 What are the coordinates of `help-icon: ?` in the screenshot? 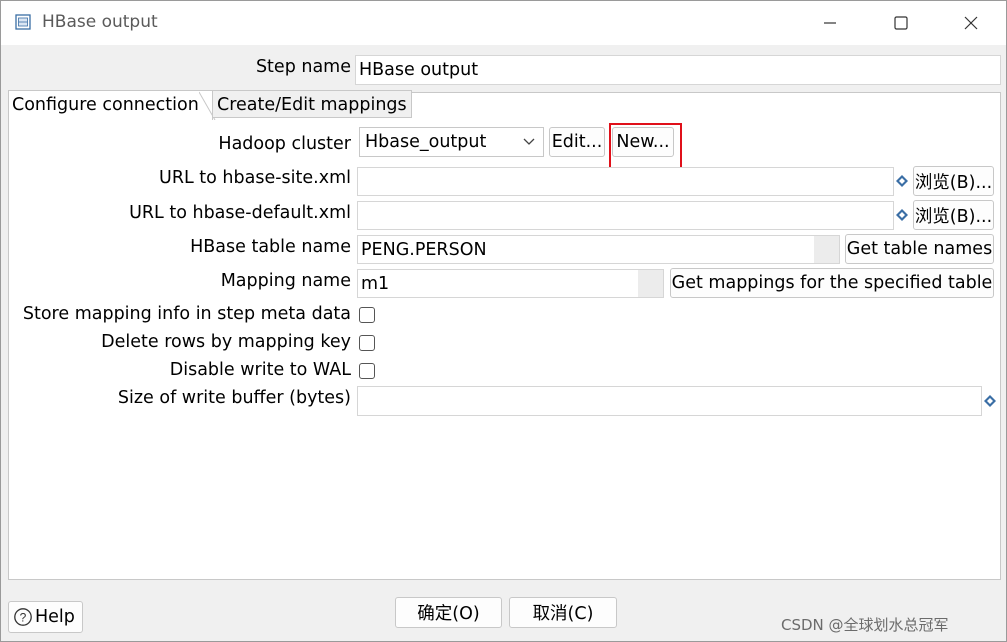 It's located at (23, 617).